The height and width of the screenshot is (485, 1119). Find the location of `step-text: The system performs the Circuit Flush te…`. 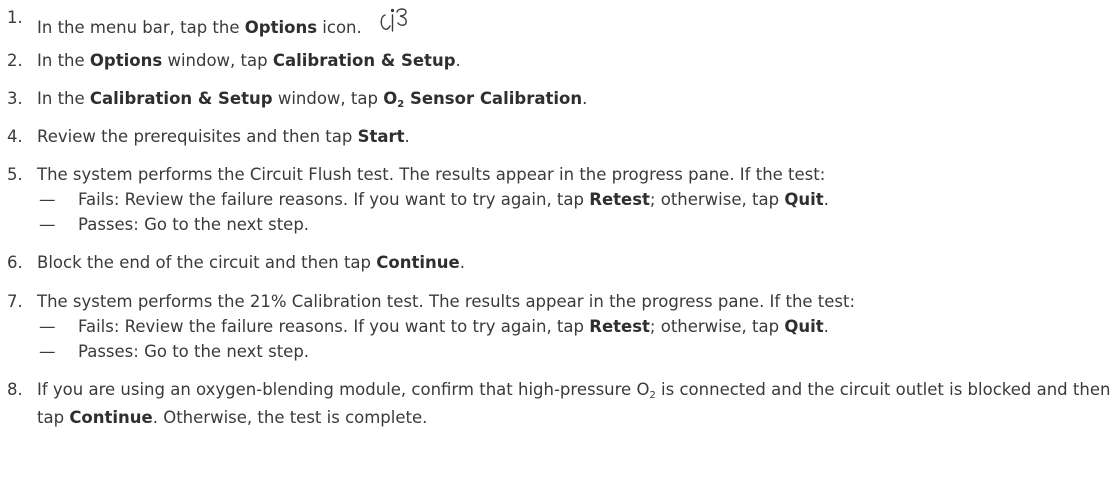

step-text: The system performs the Circuit Flush te… is located at coordinates (431, 174).